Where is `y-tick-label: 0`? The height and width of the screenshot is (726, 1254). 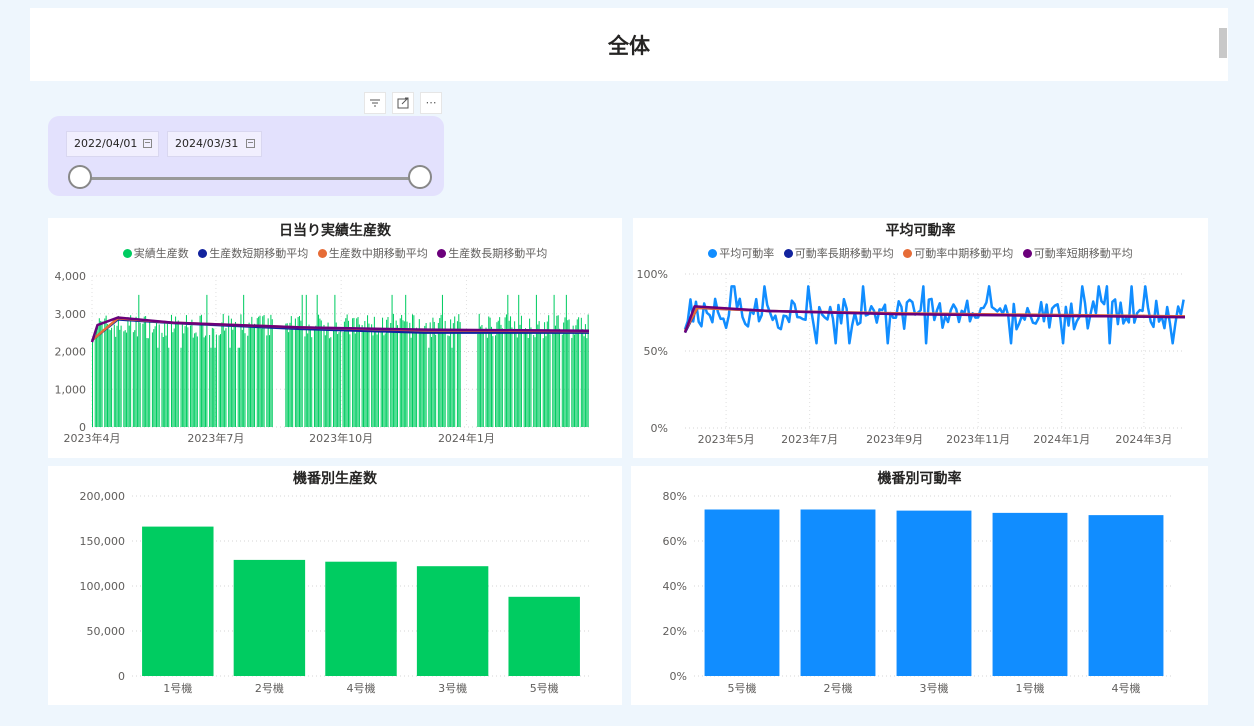
y-tick-label: 0 is located at coordinates (121, 676).